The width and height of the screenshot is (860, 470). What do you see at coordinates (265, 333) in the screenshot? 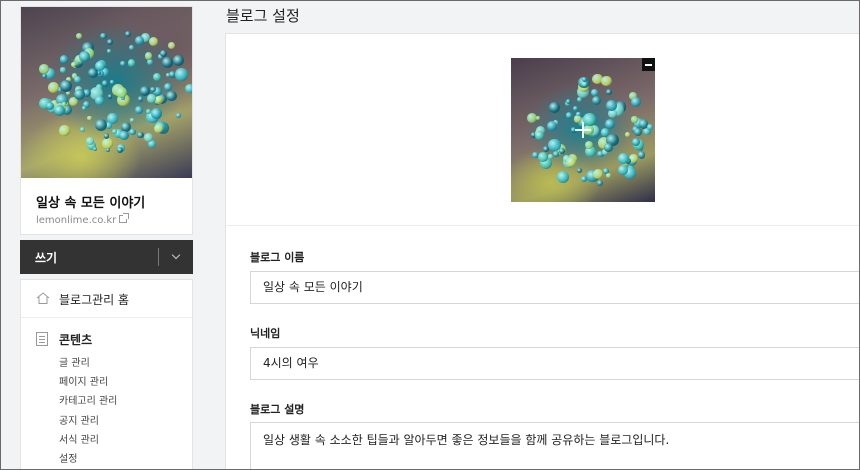
I see `nickname-label: 닉네임` at bounding box center [265, 333].